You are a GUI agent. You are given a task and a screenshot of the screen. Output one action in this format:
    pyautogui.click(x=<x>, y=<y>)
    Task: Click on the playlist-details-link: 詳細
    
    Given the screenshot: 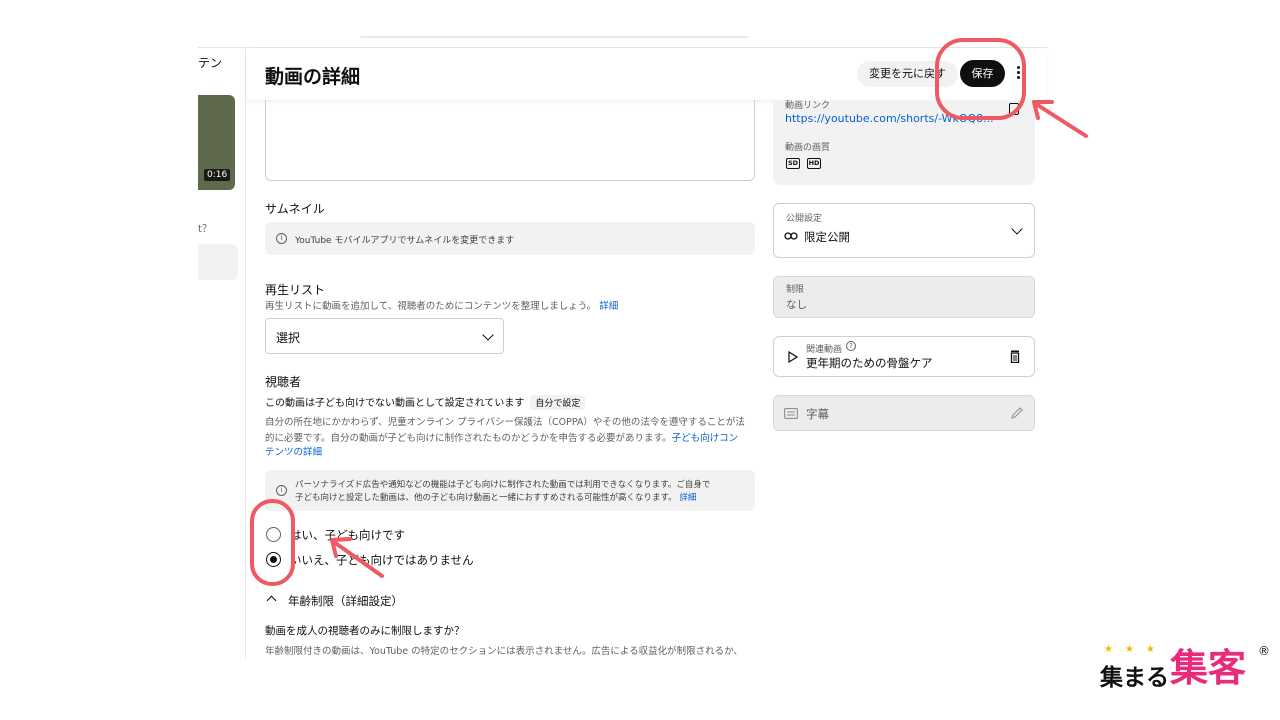 What is the action you would take?
    pyautogui.click(x=608, y=306)
    